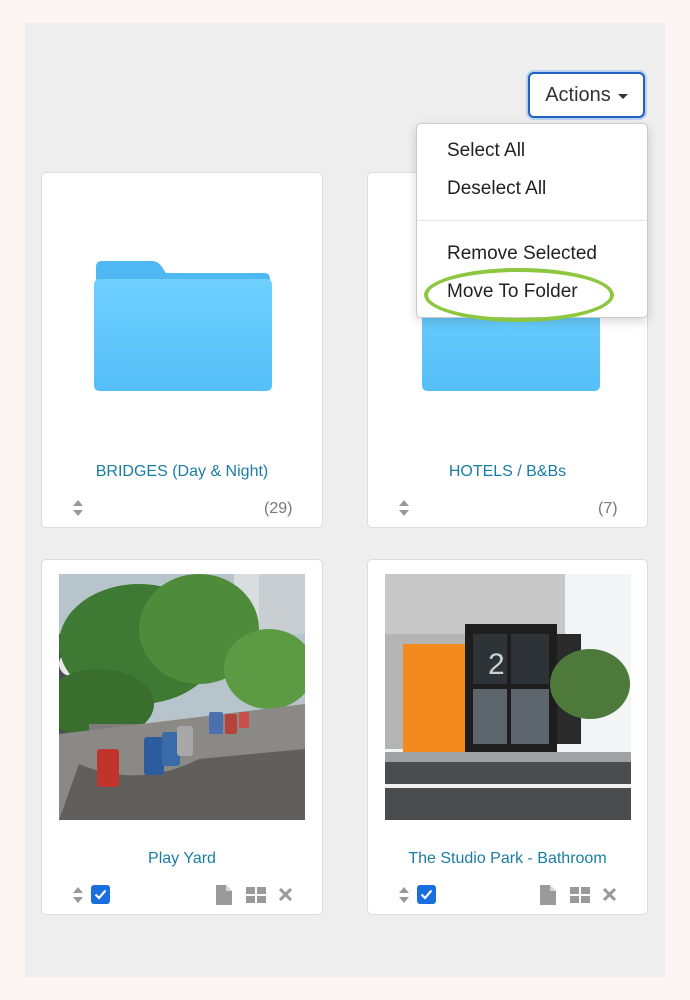 Image resolution: width=690 pixels, height=1000 pixels. I want to click on actions-button: Actions, so click(586, 95).